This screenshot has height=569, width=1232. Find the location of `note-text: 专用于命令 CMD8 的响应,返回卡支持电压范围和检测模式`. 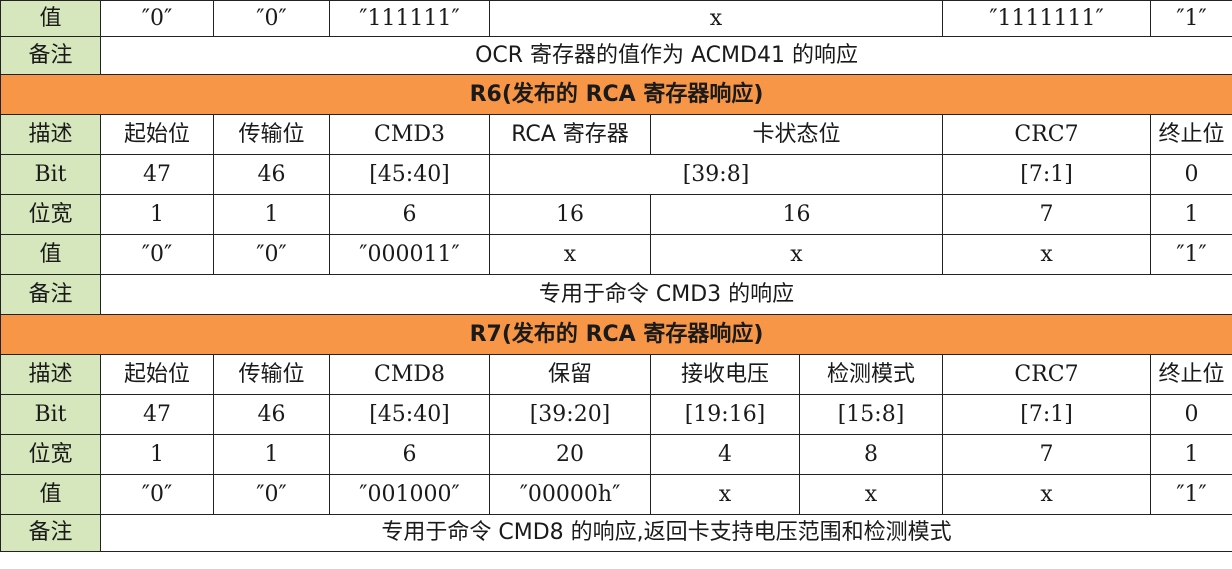

note-text: 专用于命令 CMD8 的响应,返回卡支持电压范围和检测模式 is located at coordinates (665, 533).